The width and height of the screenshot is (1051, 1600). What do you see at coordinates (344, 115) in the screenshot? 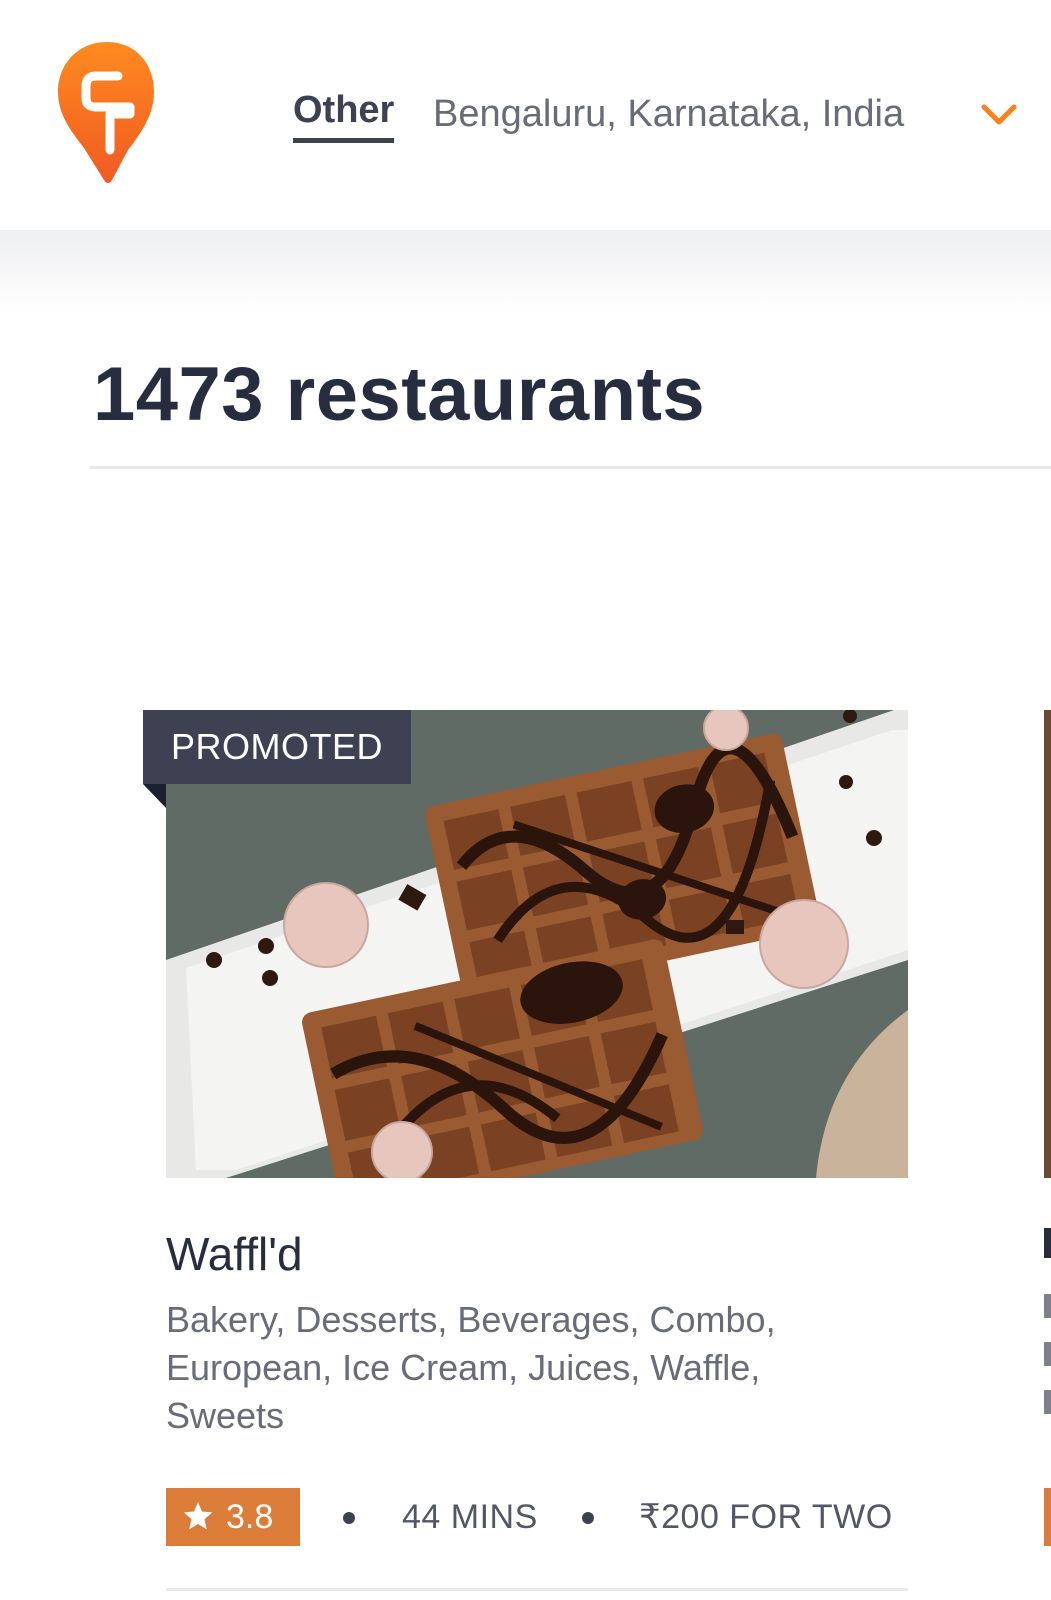
I see `location-type-label: Other` at bounding box center [344, 115].